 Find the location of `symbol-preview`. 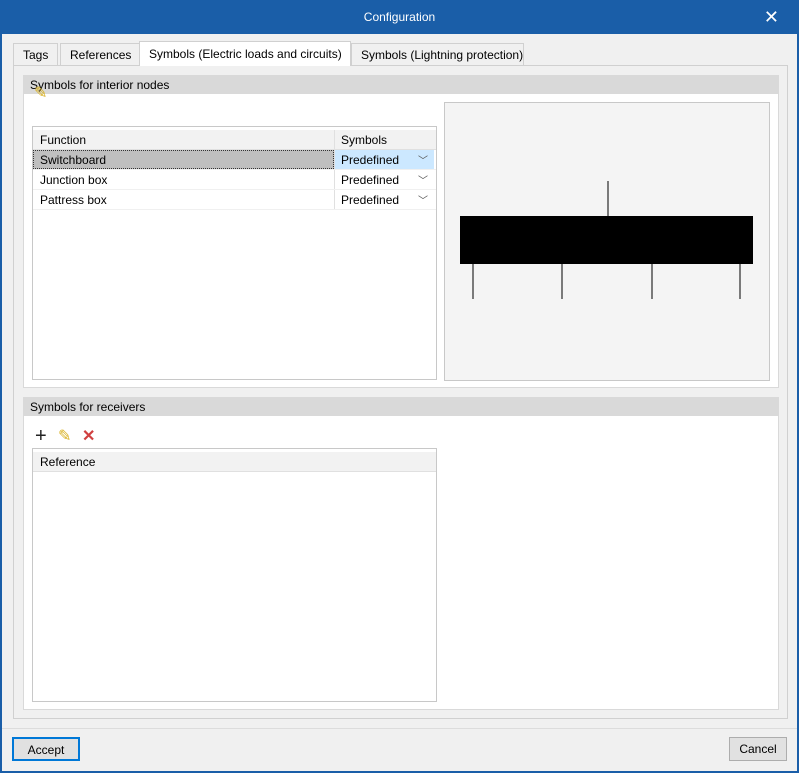

symbol-preview is located at coordinates (607, 241).